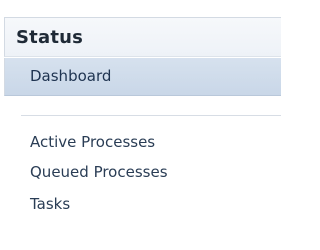 The height and width of the screenshot is (250, 320). What do you see at coordinates (142, 172) in the screenshot?
I see `nav-item-queued-processes: Queued Processes` at bounding box center [142, 172].